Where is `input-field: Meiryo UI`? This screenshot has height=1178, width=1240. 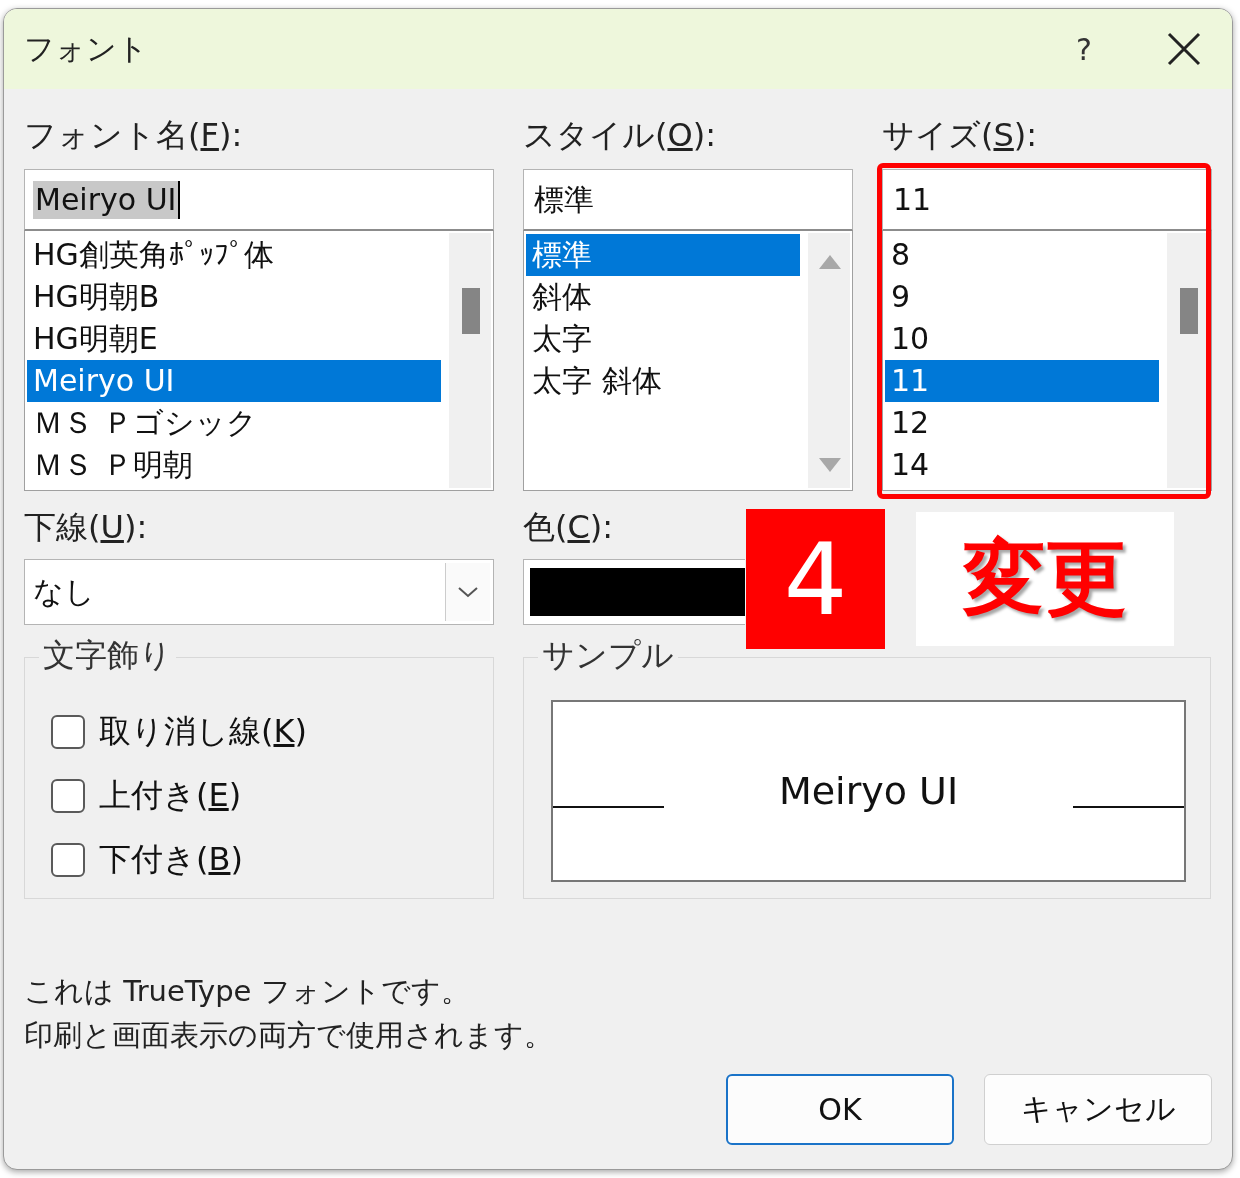 input-field: Meiryo UI is located at coordinates (259, 200).